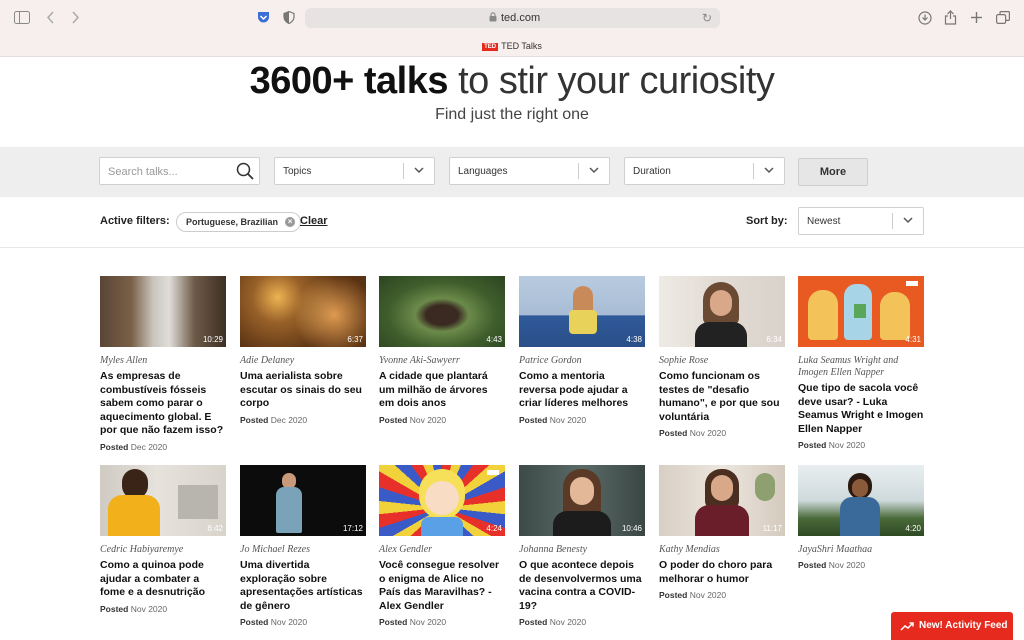 The height and width of the screenshot is (640, 1024). What do you see at coordinates (913, 528) in the screenshot?
I see `talk-duration: 4:20` at bounding box center [913, 528].